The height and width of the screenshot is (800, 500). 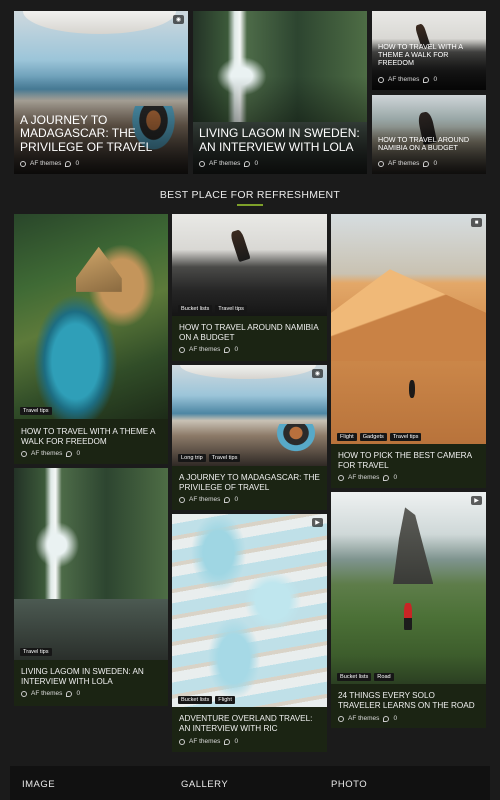 I want to click on chat-icon: ■, so click(x=476, y=222).